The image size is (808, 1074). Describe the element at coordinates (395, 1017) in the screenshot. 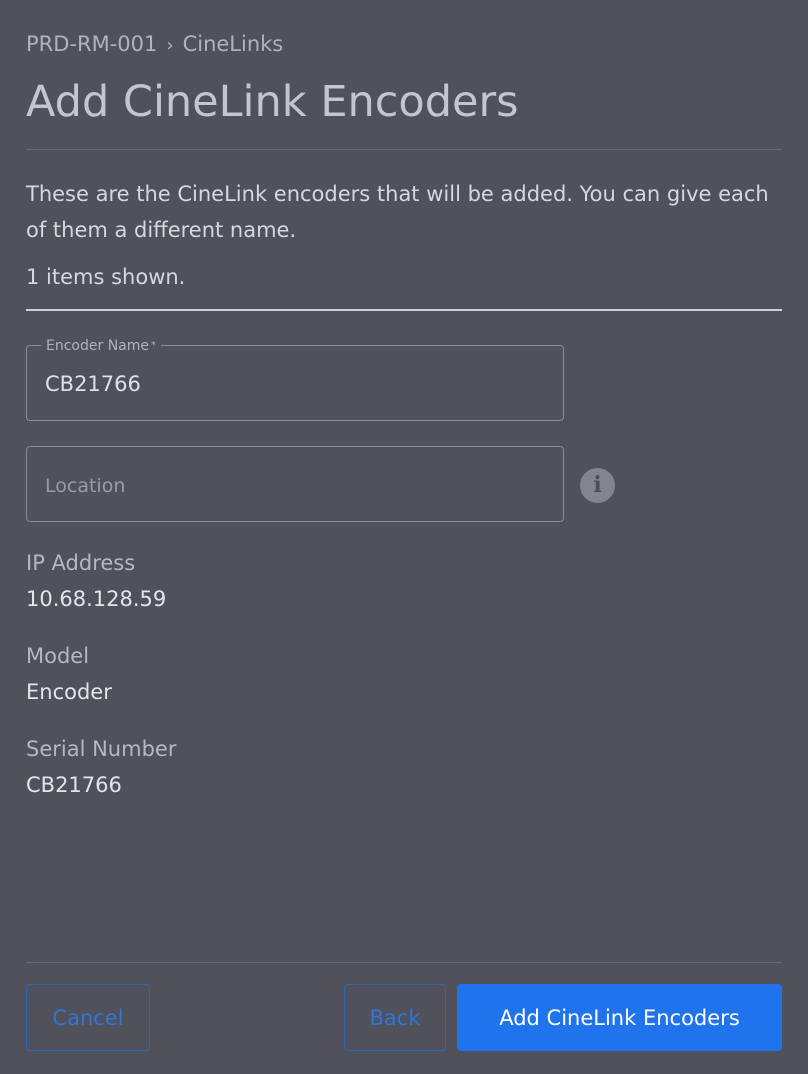

I see `back-button: Back` at that location.